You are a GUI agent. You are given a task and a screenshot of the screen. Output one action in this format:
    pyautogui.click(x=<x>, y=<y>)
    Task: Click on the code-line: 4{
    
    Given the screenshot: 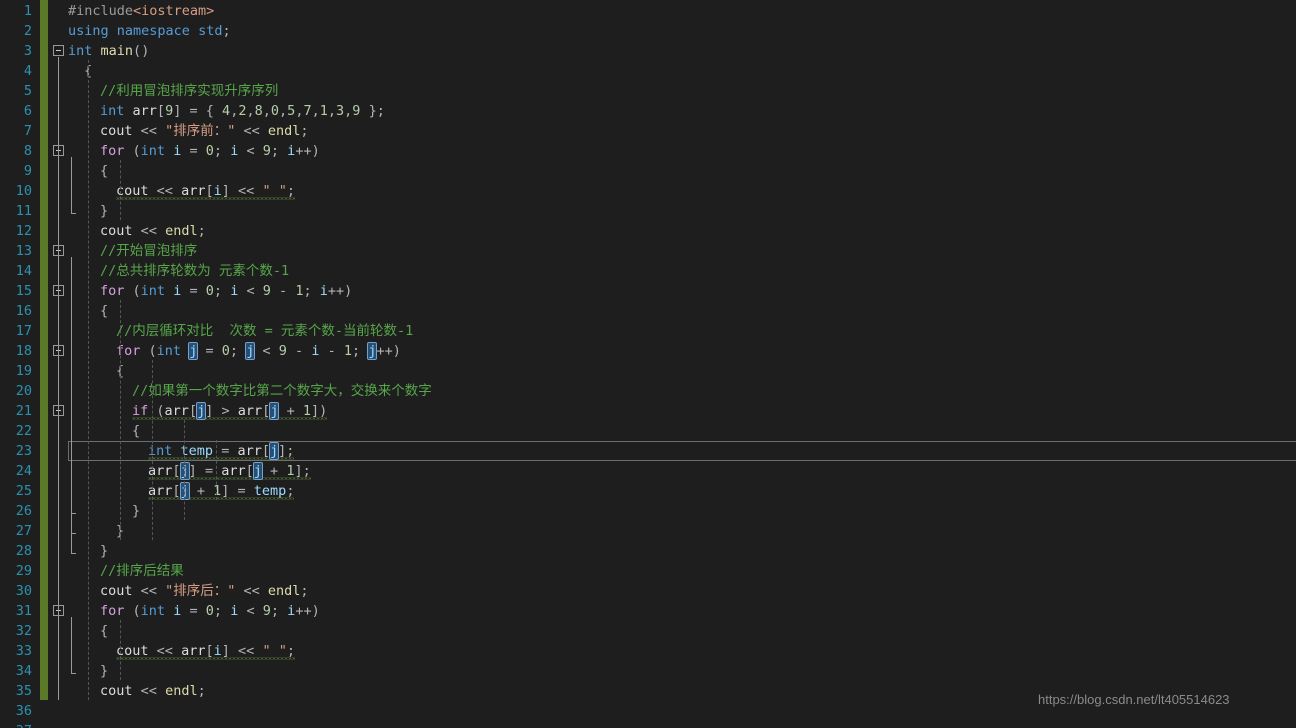 What is the action you would take?
    pyautogui.click(x=648, y=71)
    